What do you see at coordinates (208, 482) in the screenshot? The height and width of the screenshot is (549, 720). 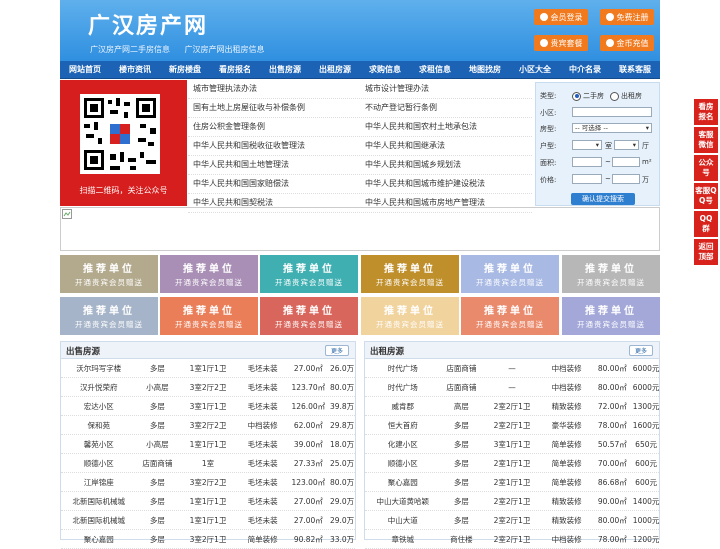 I see `listing-row: 江岸锦座 多层 3室2厅2卫 毛坯未装 123.00㎡ 80.0万` at bounding box center [208, 482].